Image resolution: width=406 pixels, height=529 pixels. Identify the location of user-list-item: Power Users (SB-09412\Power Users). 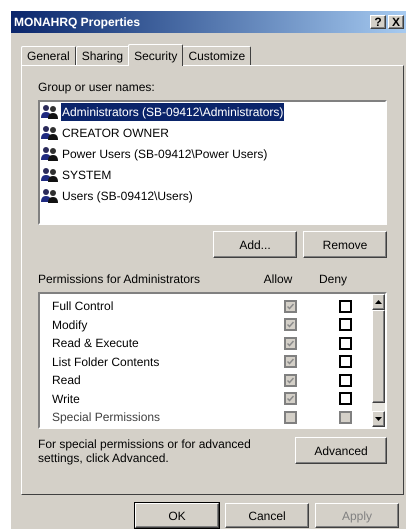
(212, 154).